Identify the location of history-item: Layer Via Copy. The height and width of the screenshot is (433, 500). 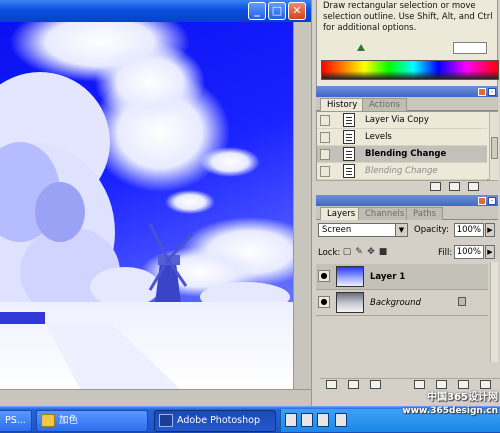
(402, 120).